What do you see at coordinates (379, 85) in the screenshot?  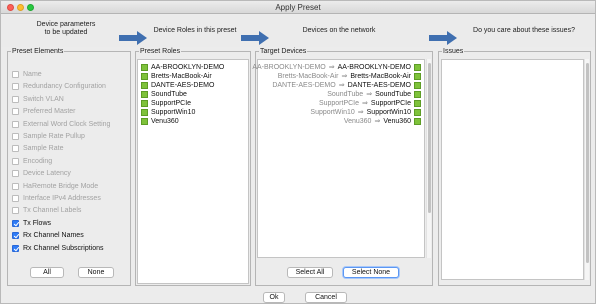 I see `device-target-label: DANTE-AES-DEMO` at bounding box center [379, 85].